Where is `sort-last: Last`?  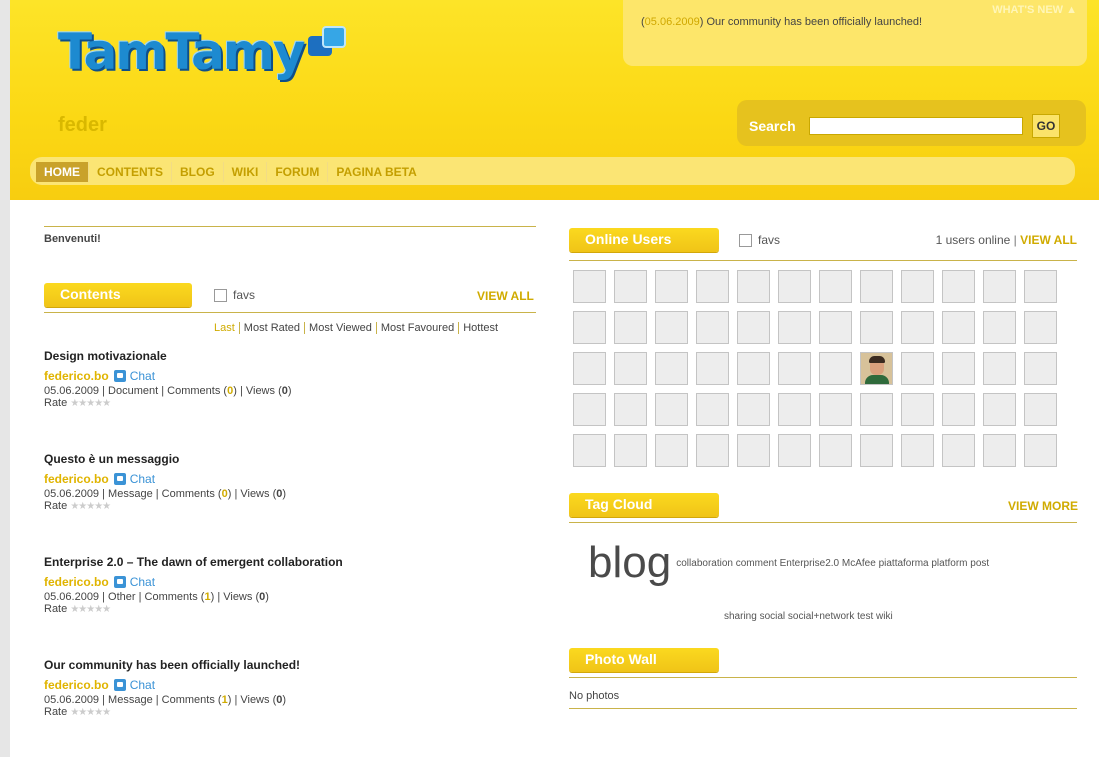
sort-last: Last is located at coordinates (224, 328).